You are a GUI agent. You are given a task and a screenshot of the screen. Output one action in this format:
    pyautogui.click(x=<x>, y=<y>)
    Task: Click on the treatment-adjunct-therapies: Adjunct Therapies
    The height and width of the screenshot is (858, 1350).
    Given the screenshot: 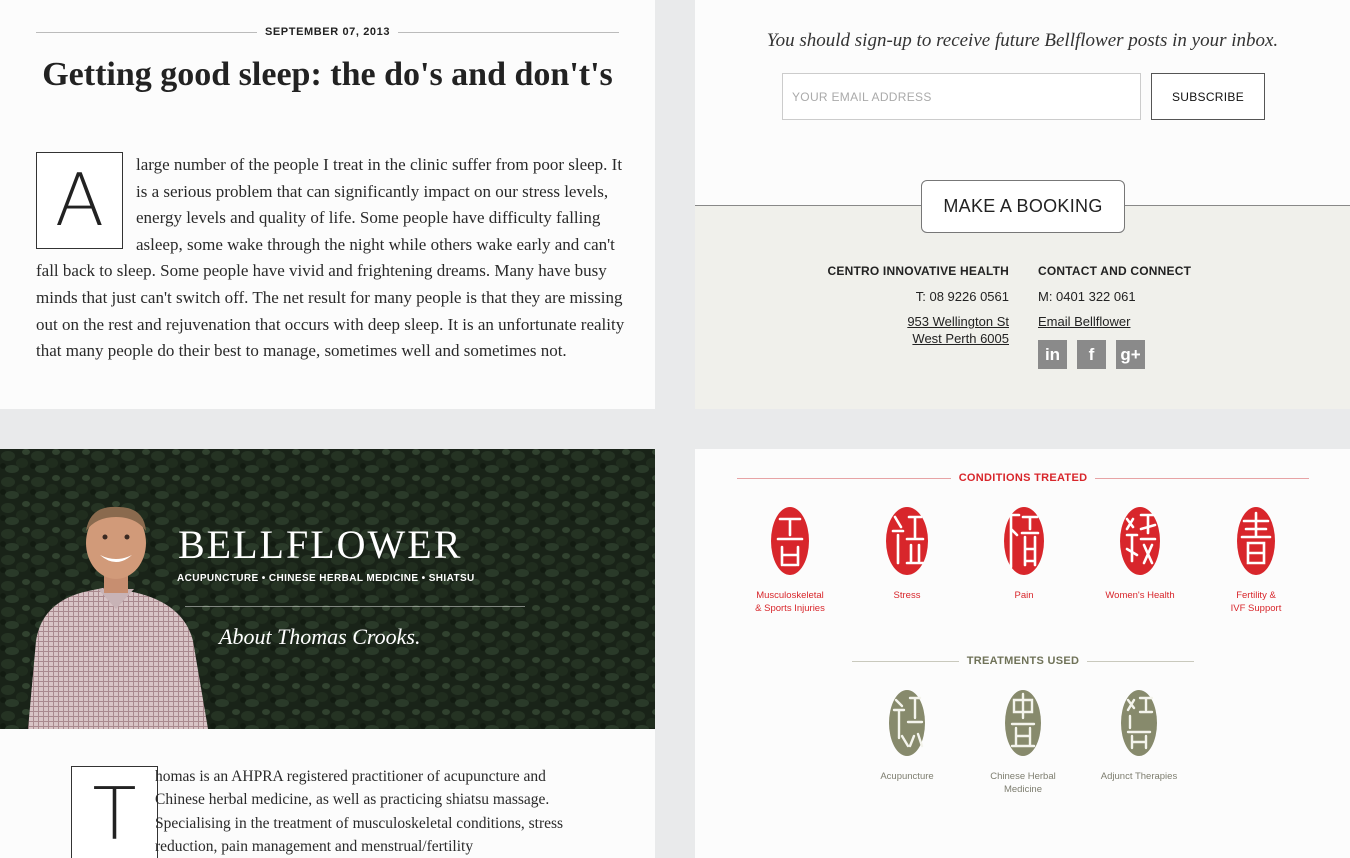 What is the action you would take?
    pyautogui.click(x=1139, y=735)
    